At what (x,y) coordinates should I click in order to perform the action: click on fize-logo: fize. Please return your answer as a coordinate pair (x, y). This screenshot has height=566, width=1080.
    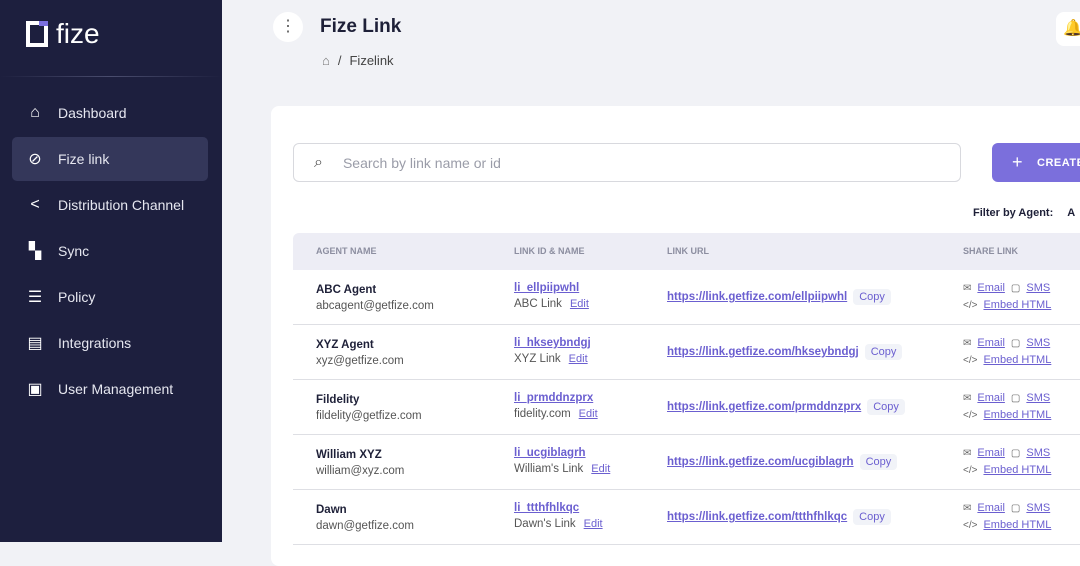
    Looking at the image, I should click on (63, 34).